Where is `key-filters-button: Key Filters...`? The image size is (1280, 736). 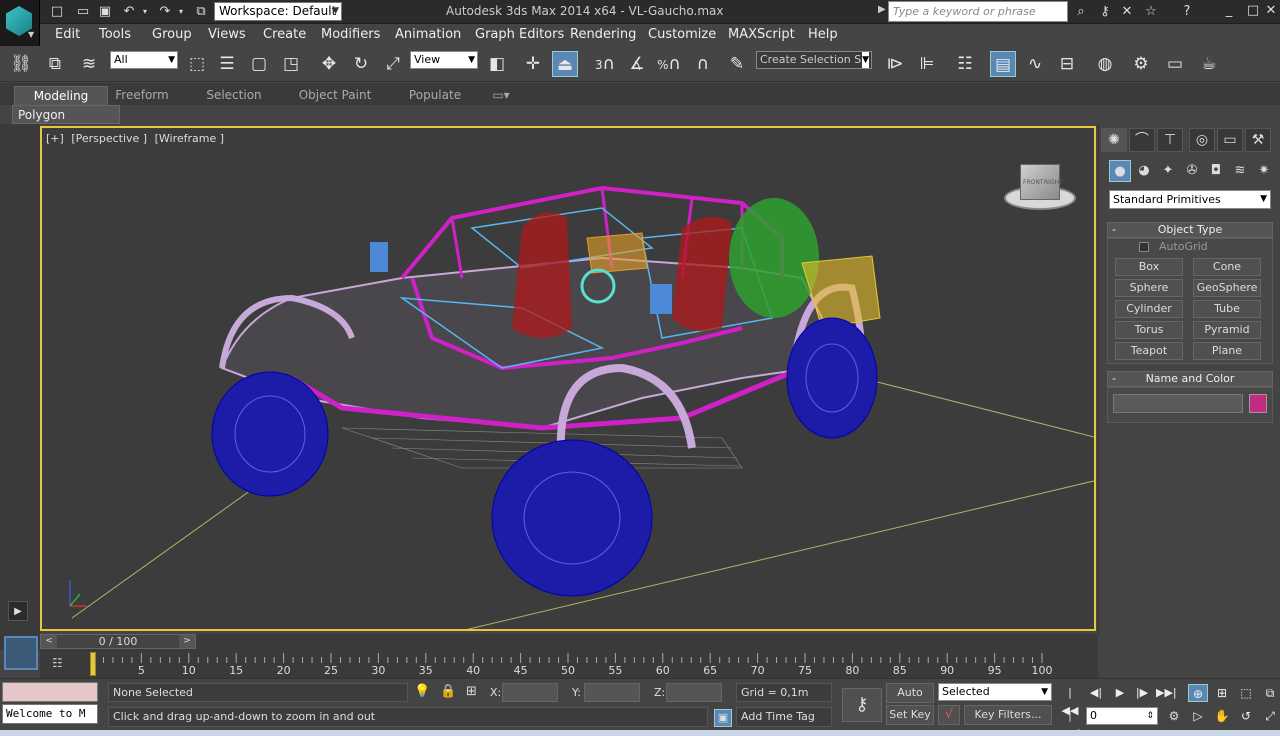
key-filters-button: Key Filters... is located at coordinates (1008, 715).